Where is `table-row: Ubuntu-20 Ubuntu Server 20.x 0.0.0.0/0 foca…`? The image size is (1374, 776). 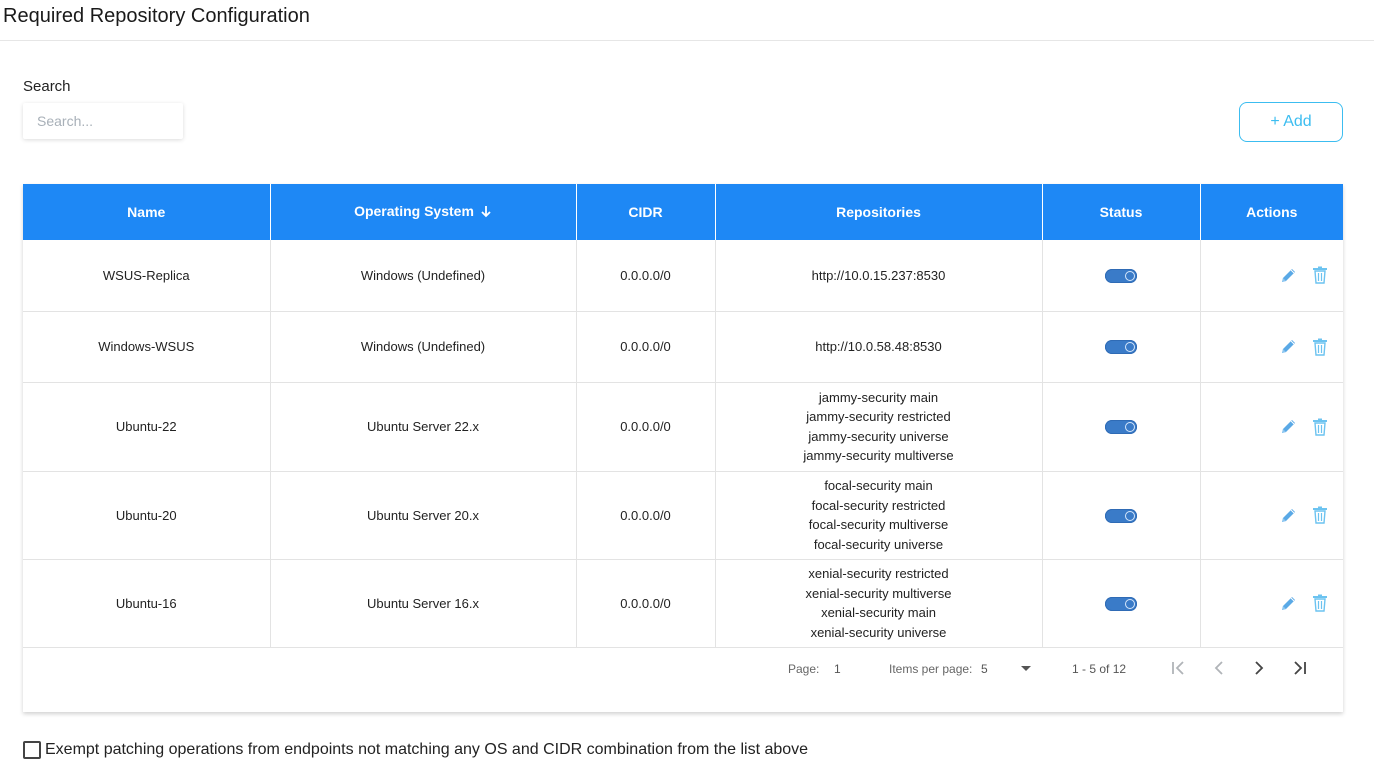 table-row: Ubuntu-20 Ubuntu Server 20.x 0.0.0.0/0 foca… is located at coordinates (683, 515).